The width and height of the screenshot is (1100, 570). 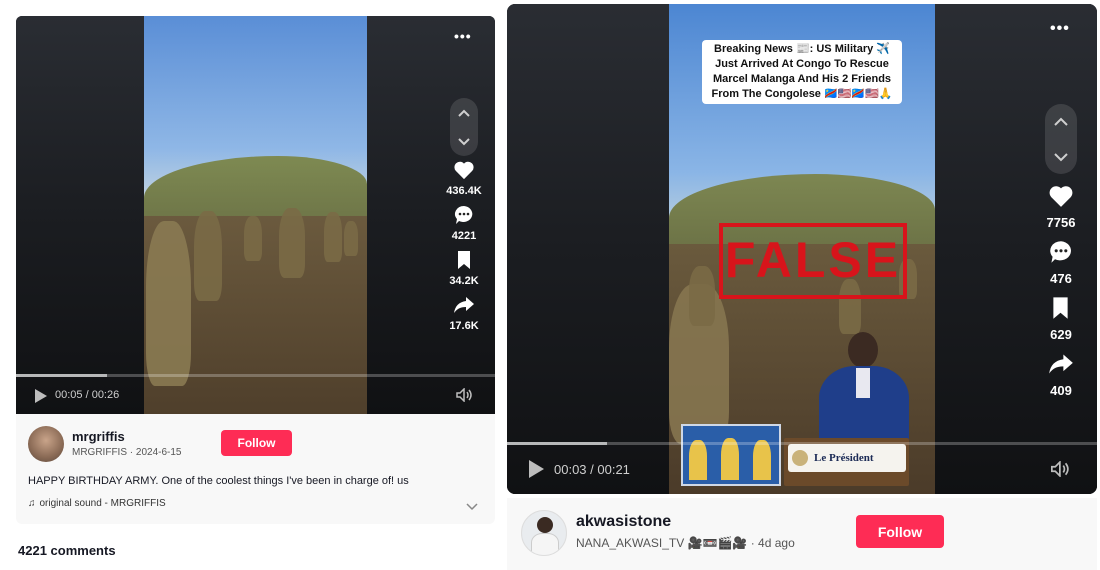 I want to click on handle: NANA_AKWASI_TV 🎥📼🎬🎥, so click(x=662, y=543).